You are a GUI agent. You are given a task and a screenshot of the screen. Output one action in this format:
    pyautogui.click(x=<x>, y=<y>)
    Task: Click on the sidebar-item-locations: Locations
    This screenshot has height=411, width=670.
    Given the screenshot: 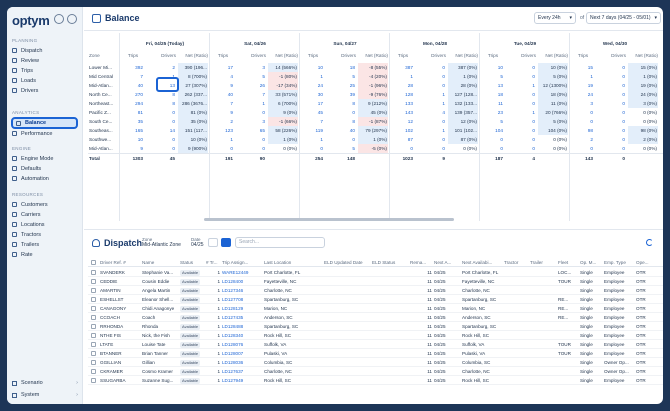 What is the action you would take?
    pyautogui.click(x=28, y=224)
    